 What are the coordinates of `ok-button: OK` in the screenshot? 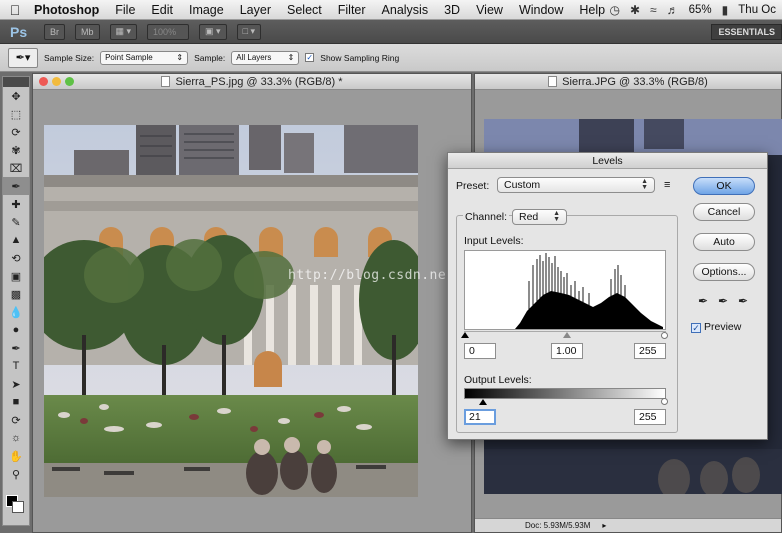 It's located at (724, 186).